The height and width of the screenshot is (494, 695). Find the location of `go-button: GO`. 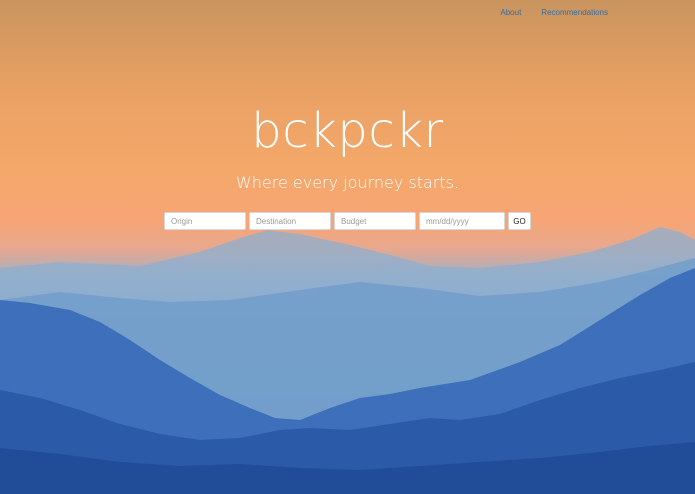

go-button: GO is located at coordinates (519, 221).